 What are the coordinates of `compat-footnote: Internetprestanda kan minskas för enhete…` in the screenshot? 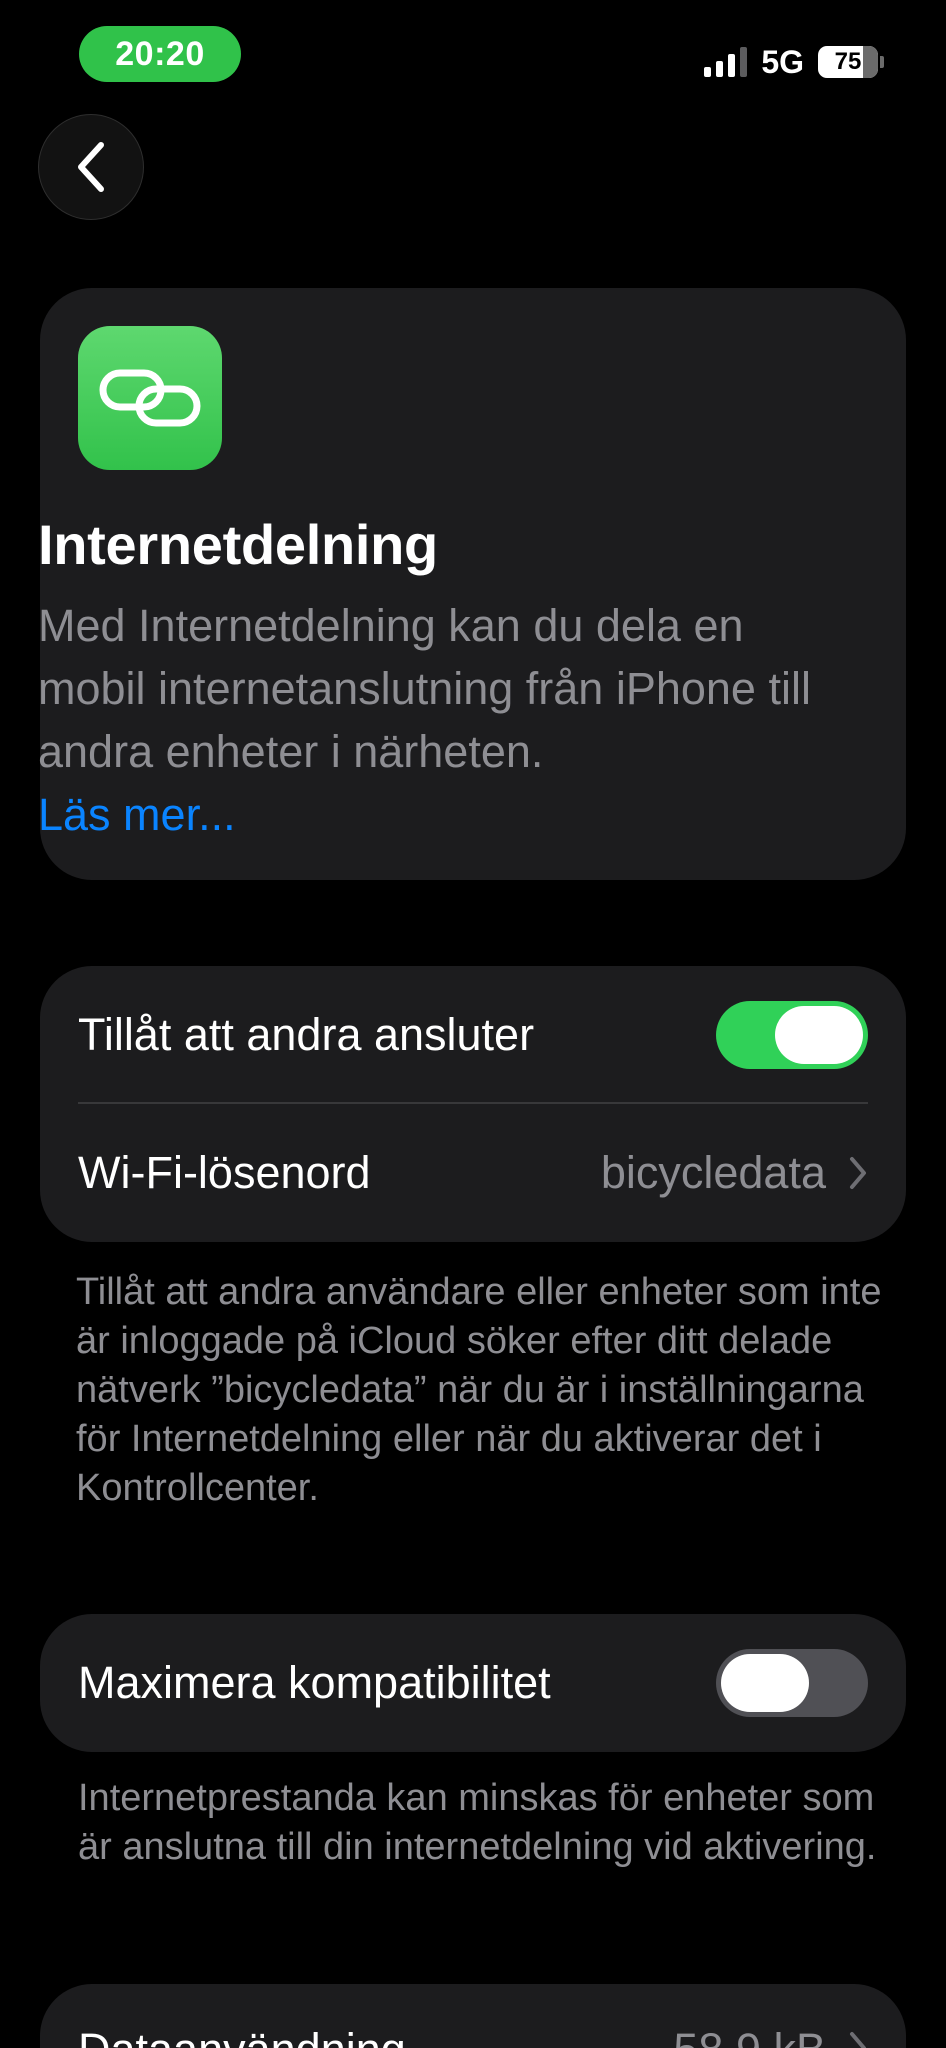 It's located at (477, 1822).